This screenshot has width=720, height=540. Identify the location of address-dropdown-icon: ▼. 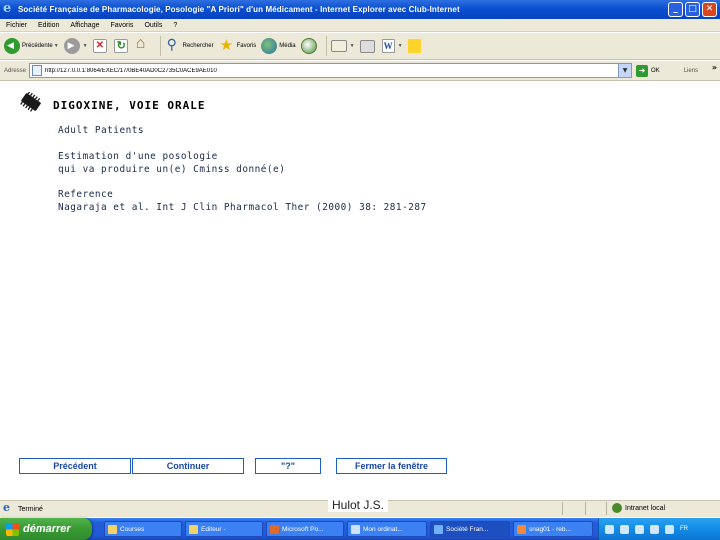
(625, 70).